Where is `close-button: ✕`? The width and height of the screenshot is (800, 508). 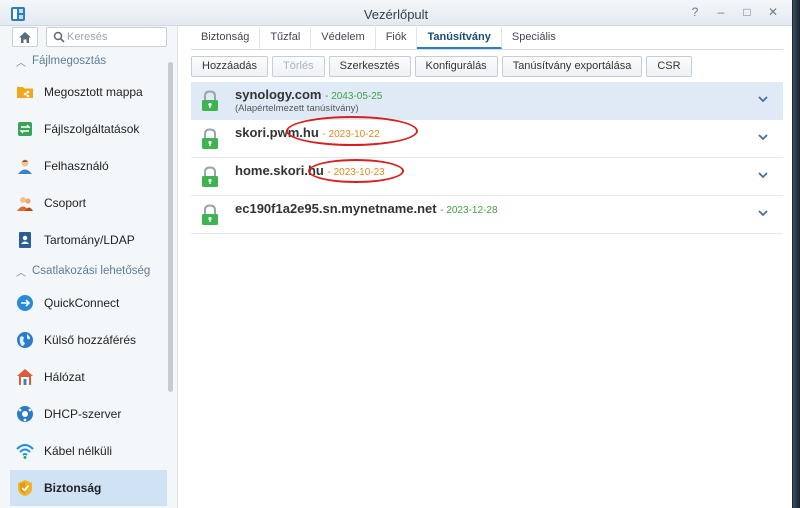 close-button: ✕ is located at coordinates (773, 12).